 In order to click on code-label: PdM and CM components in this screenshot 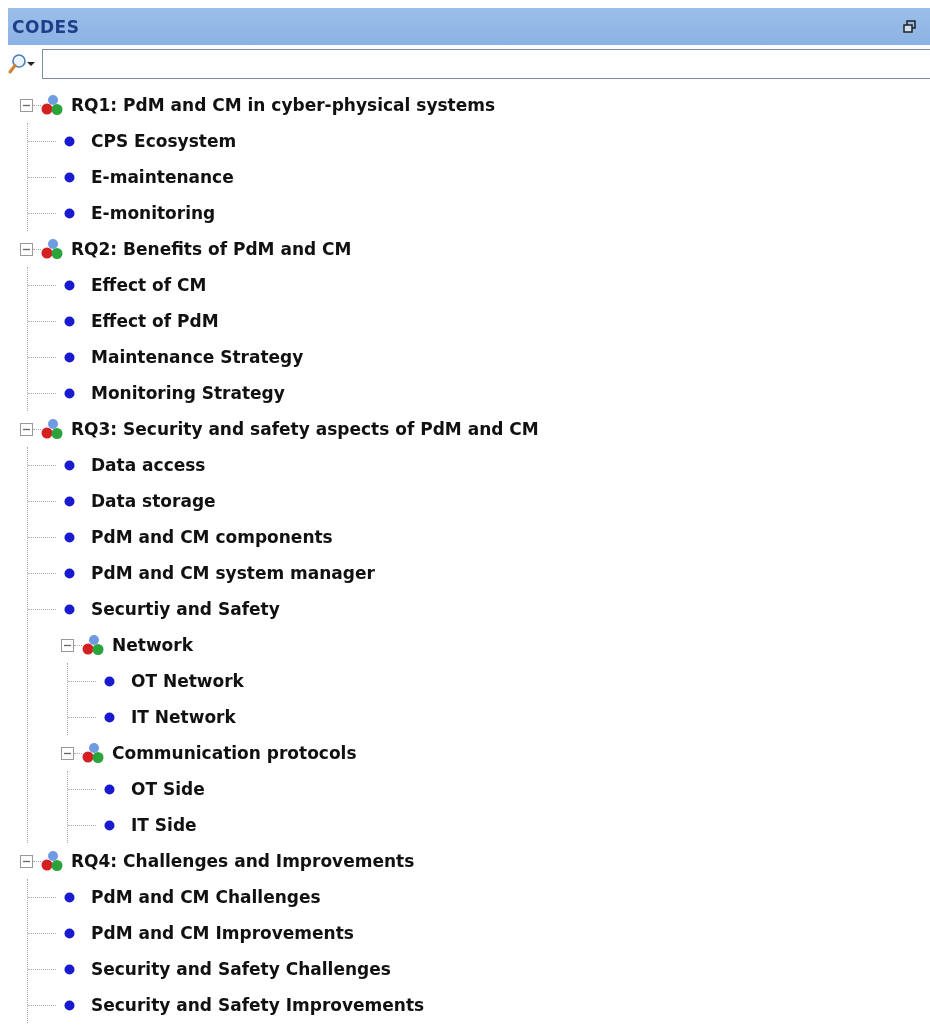, I will do `click(212, 537)`.